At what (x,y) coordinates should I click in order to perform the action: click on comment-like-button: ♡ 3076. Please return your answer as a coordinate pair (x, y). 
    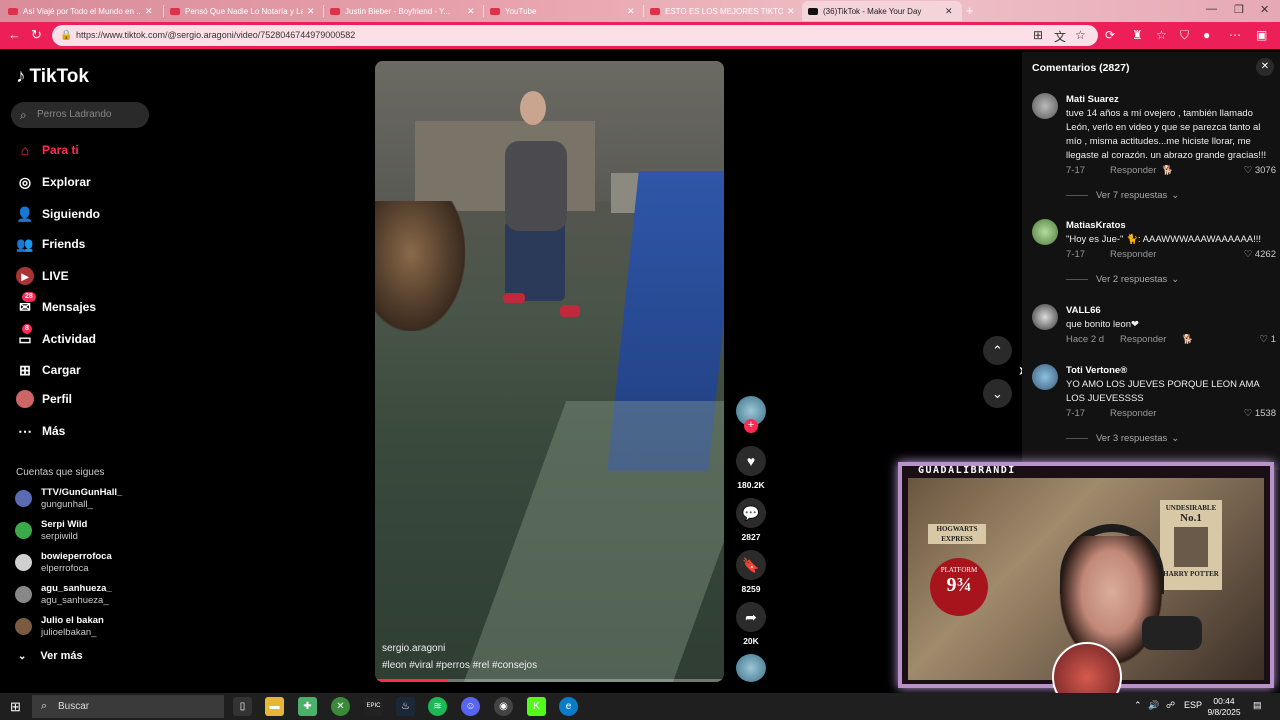
    Looking at the image, I should click on (1260, 170).